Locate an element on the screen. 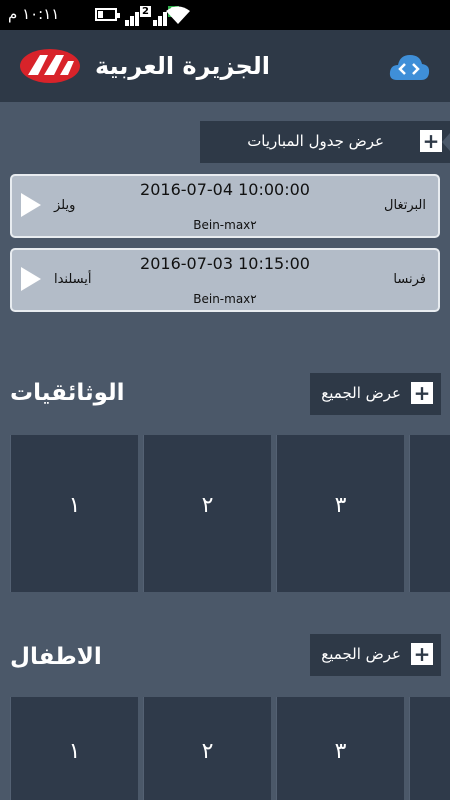 This screenshot has height=800, width=450. home-team: البرتغال is located at coordinates (405, 205).